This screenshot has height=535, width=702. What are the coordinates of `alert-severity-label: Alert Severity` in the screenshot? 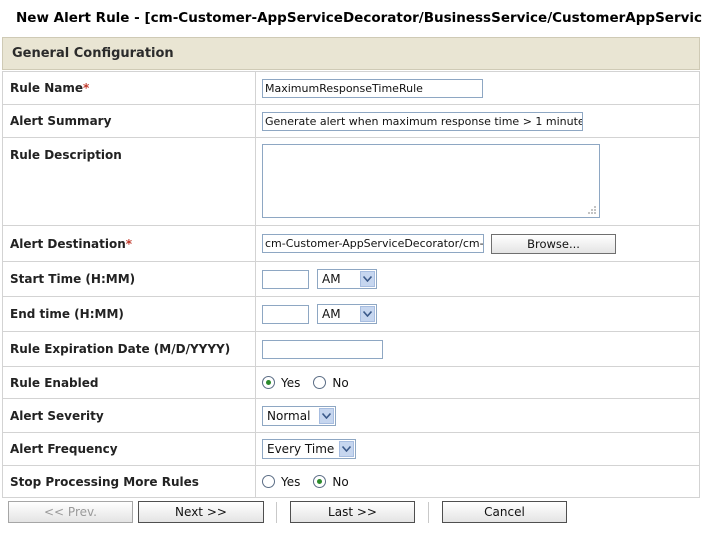 It's located at (129, 415).